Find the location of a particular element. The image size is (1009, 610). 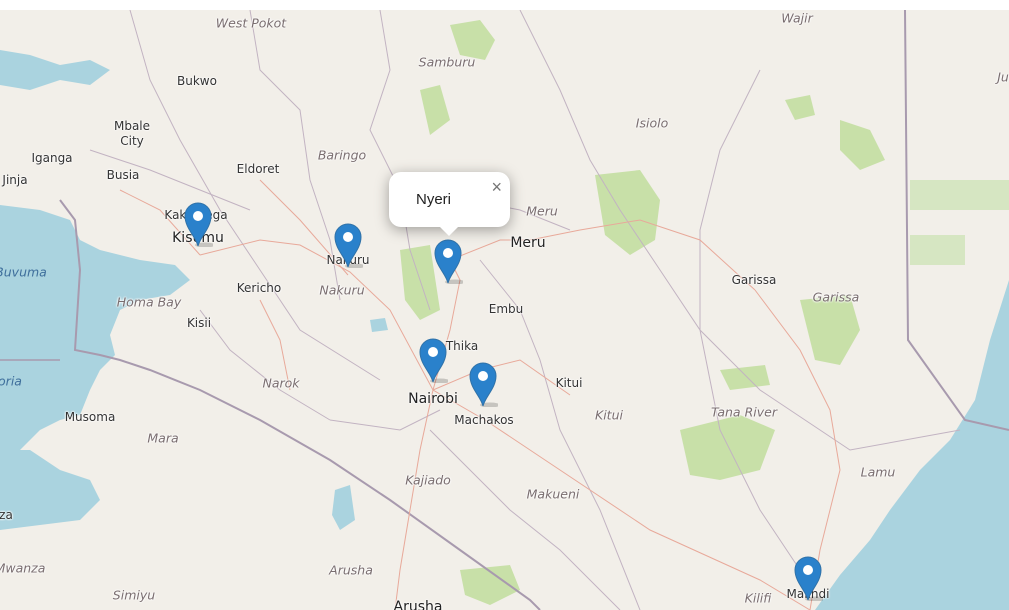

popup-tip is located at coordinates (449, 231).